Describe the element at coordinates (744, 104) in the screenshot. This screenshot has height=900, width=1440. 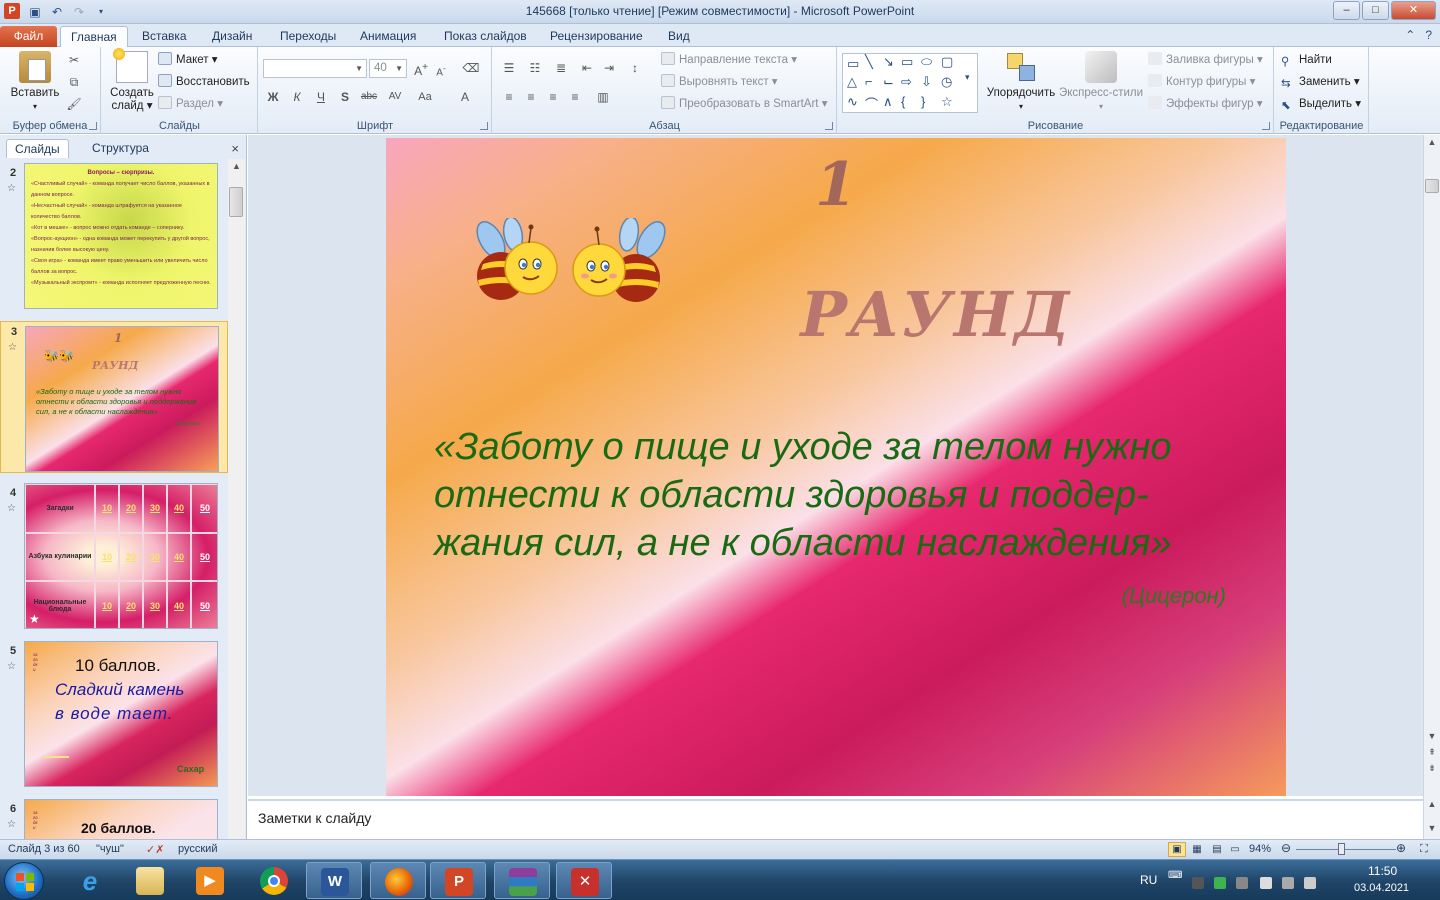
I see `smartart-button: Преобразовать в SmartArt ▾` at that location.